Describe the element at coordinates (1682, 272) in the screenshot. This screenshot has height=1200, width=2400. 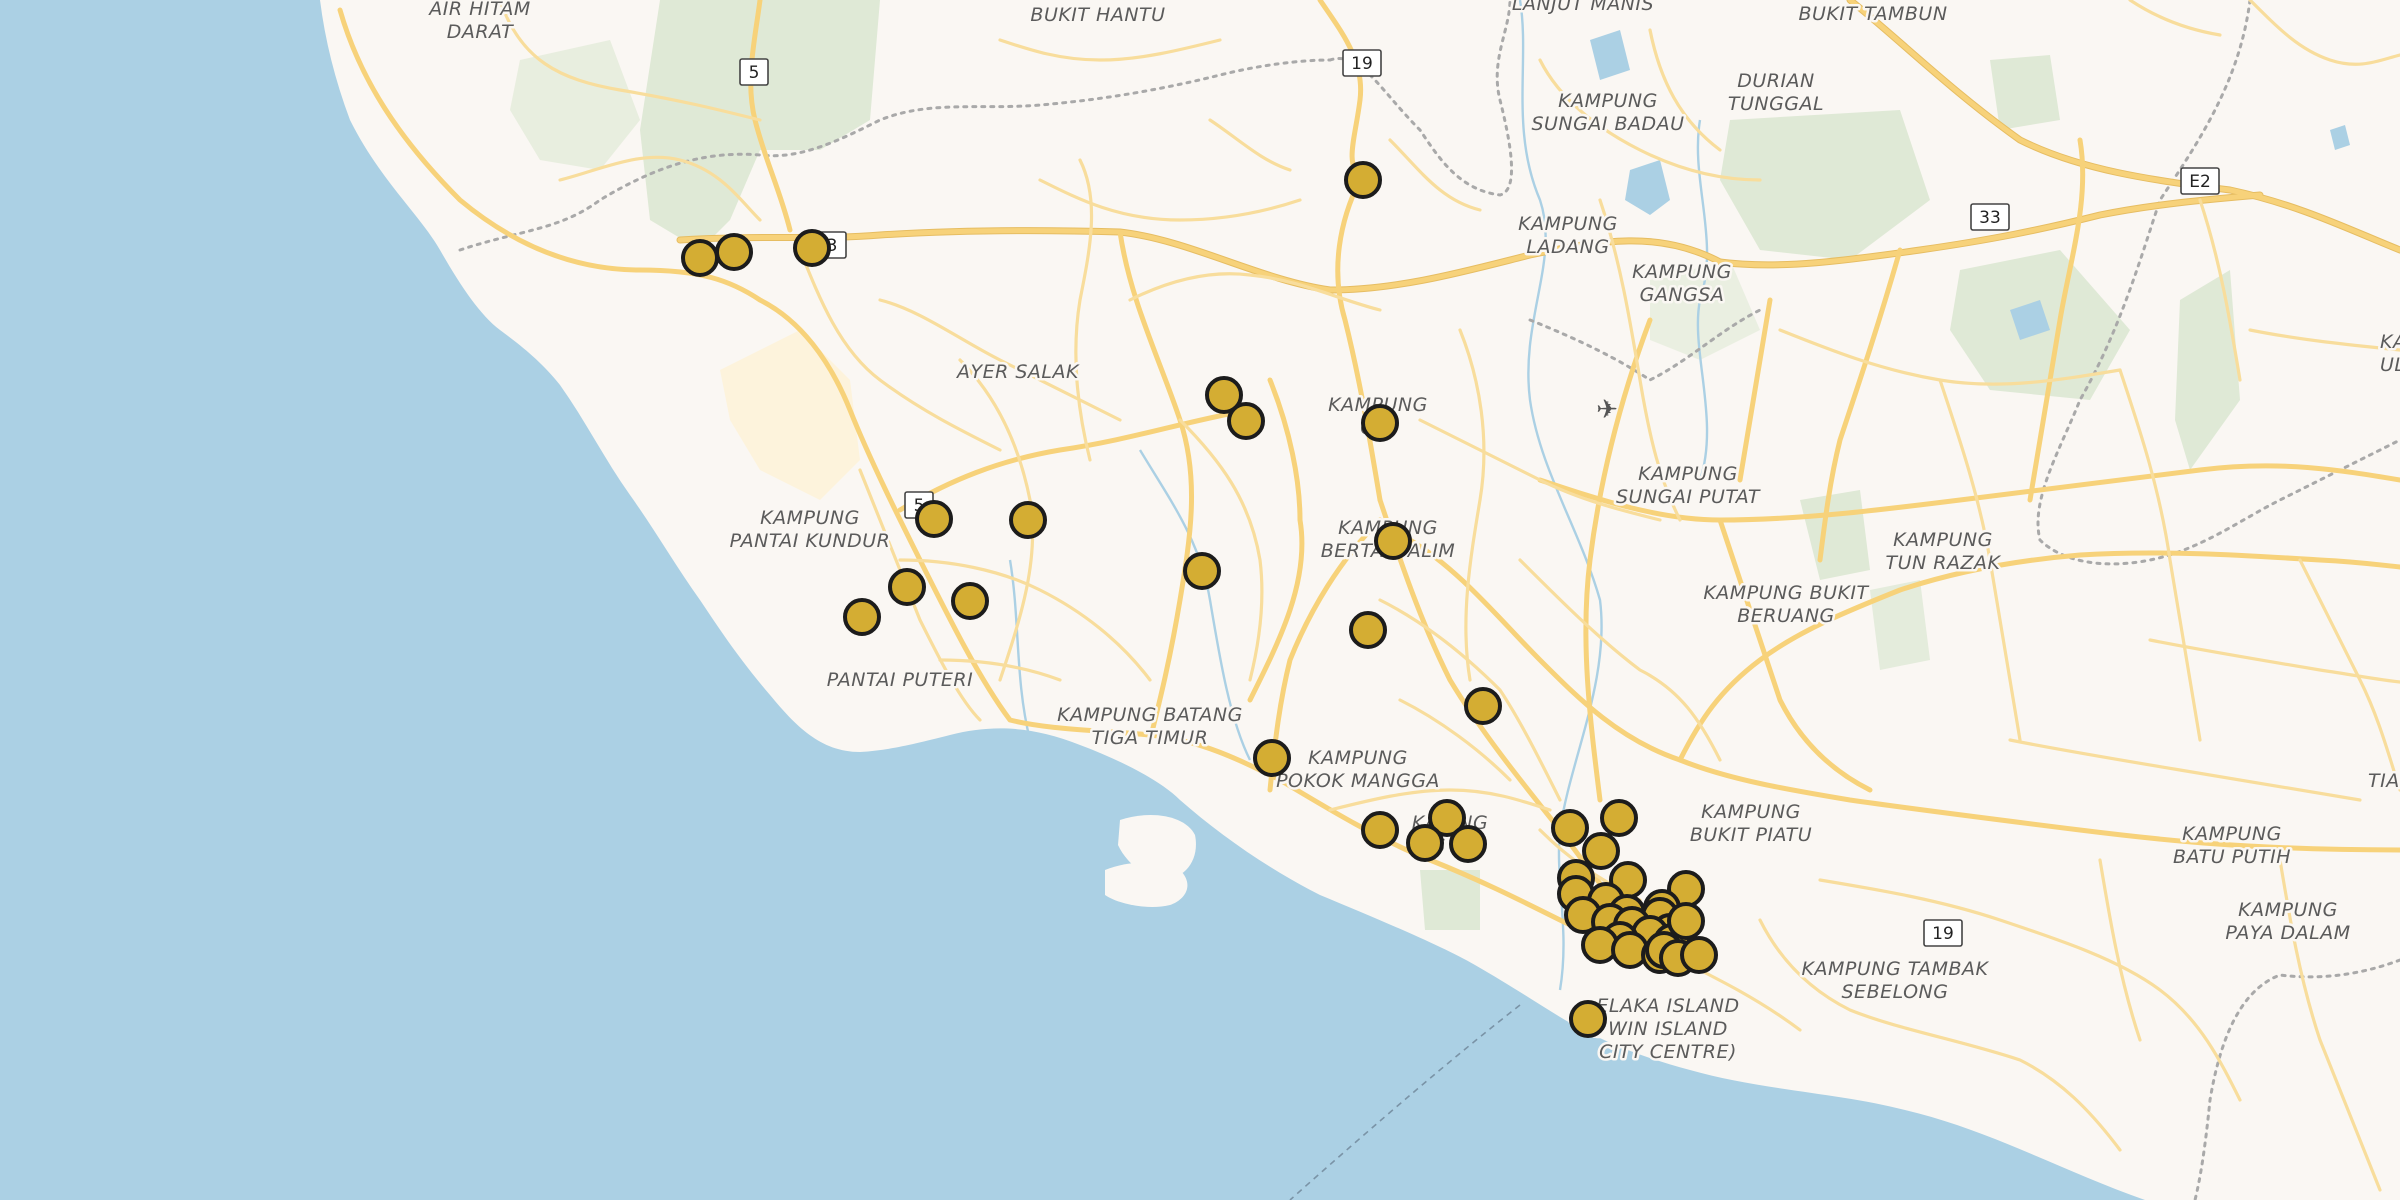
I see `place-label-kampung-gangsa: KAMPUNG` at that location.